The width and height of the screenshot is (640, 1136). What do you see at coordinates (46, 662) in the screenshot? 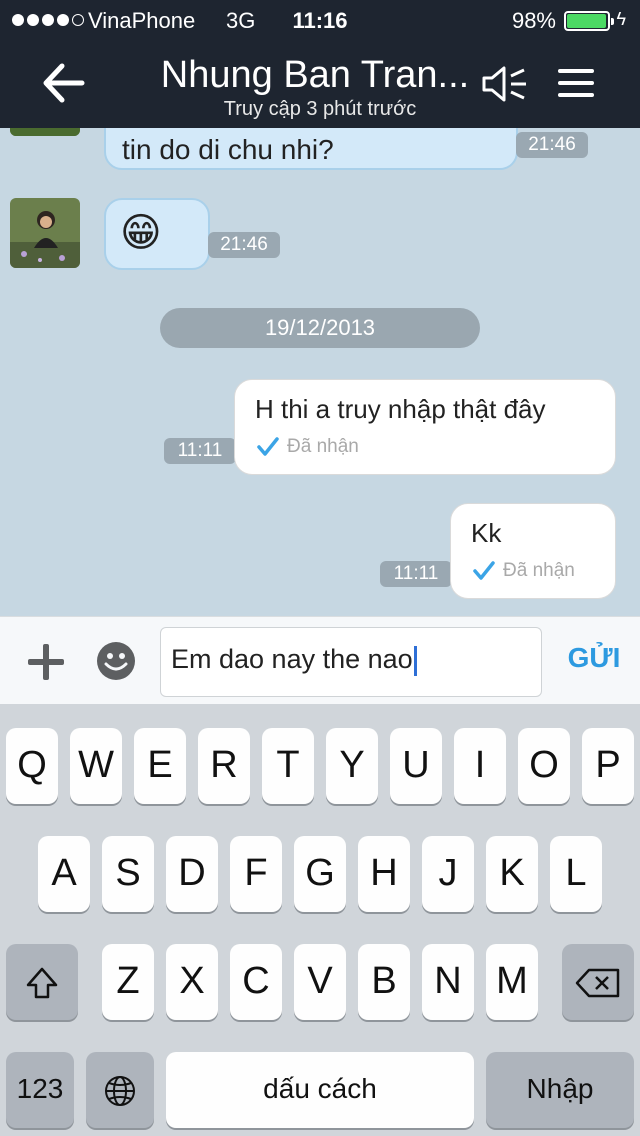
I see `plus-icon` at bounding box center [46, 662].